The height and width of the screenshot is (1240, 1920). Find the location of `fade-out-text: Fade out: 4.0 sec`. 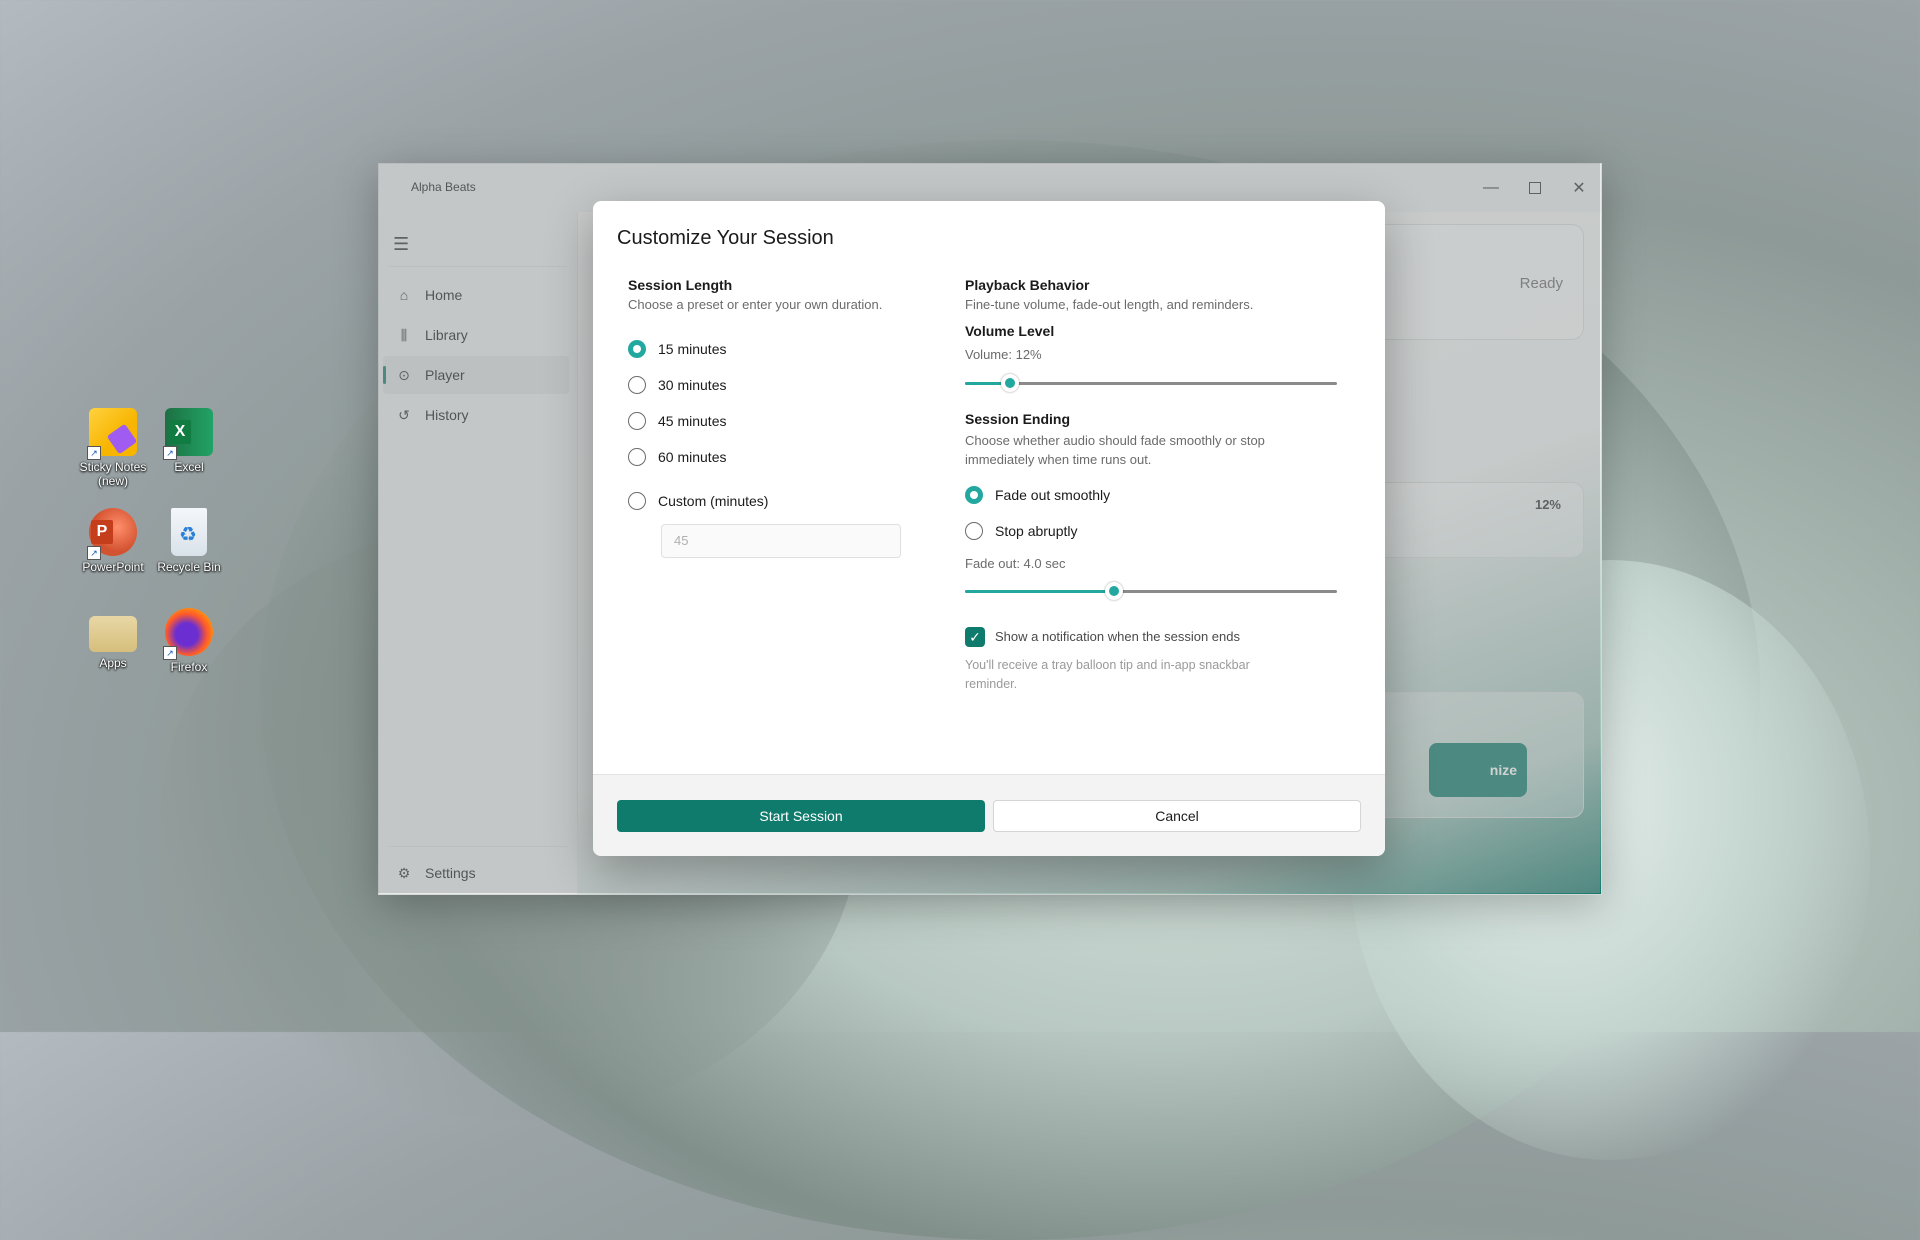

fade-out-text: Fade out: 4.0 sec is located at coordinates (1015, 563).